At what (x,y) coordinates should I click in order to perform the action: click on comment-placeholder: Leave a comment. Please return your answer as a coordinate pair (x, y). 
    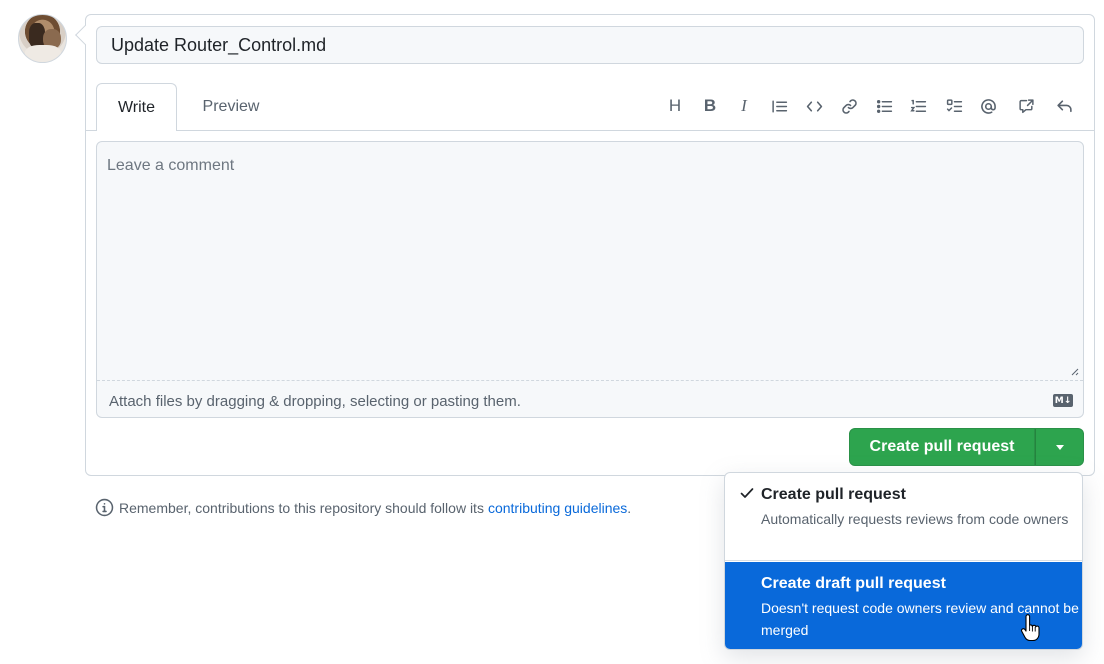
    Looking at the image, I should click on (171, 165).